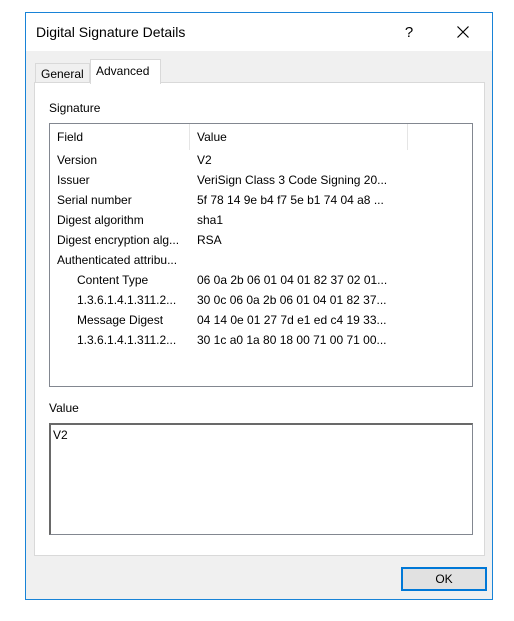 This screenshot has width=514, height=621. Describe the element at coordinates (120, 137) in the screenshot. I see `column-header-field: Field` at that location.